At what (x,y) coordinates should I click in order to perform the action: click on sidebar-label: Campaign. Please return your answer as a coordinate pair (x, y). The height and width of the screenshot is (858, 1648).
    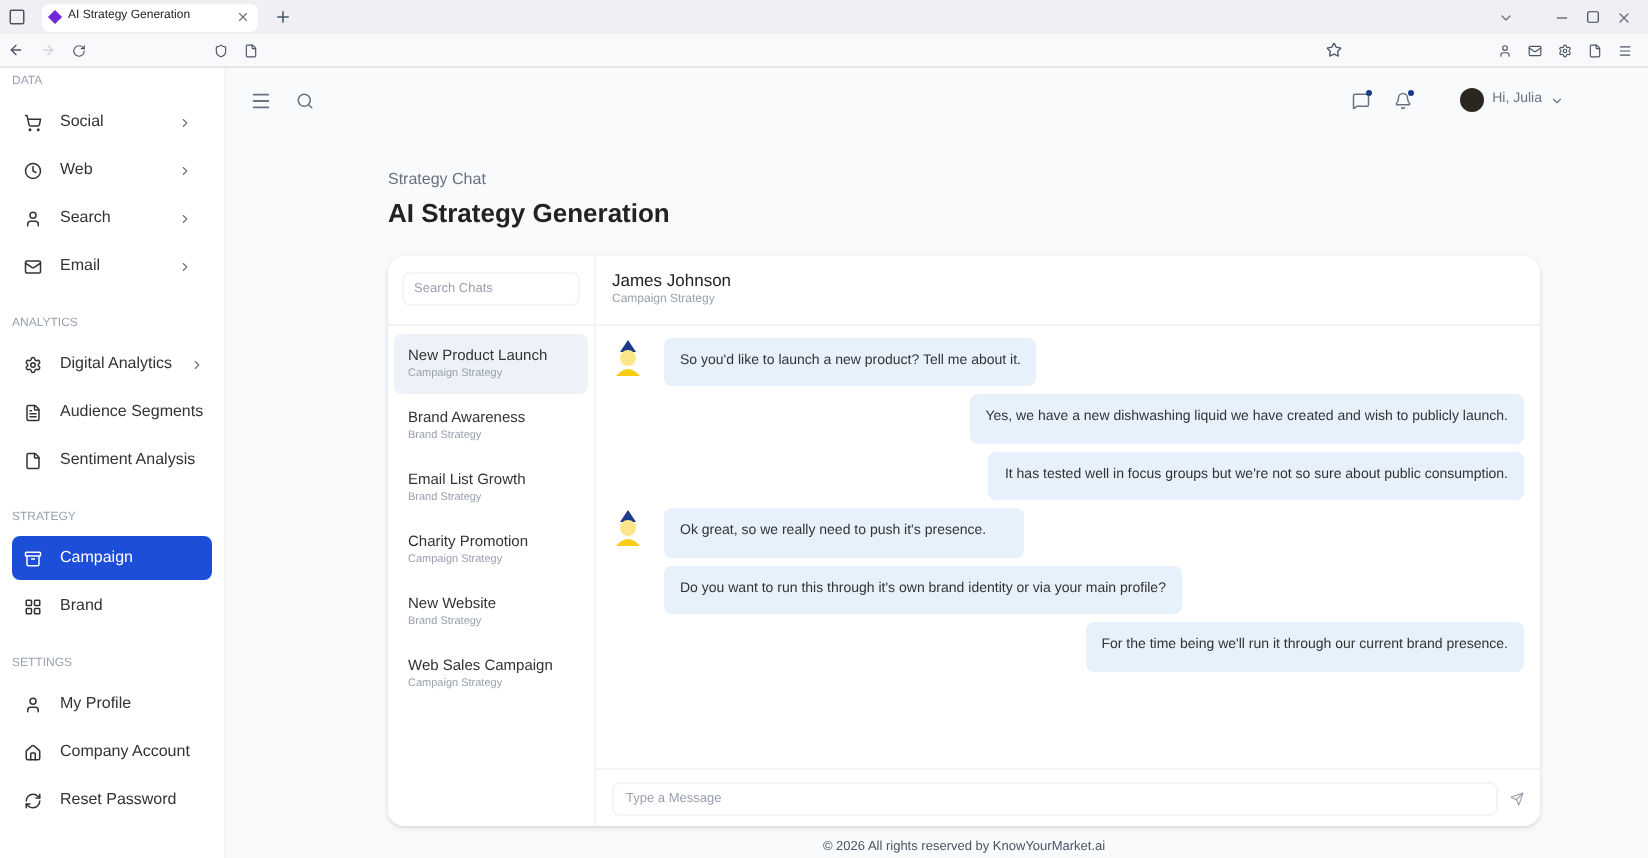
    Looking at the image, I should click on (97, 558).